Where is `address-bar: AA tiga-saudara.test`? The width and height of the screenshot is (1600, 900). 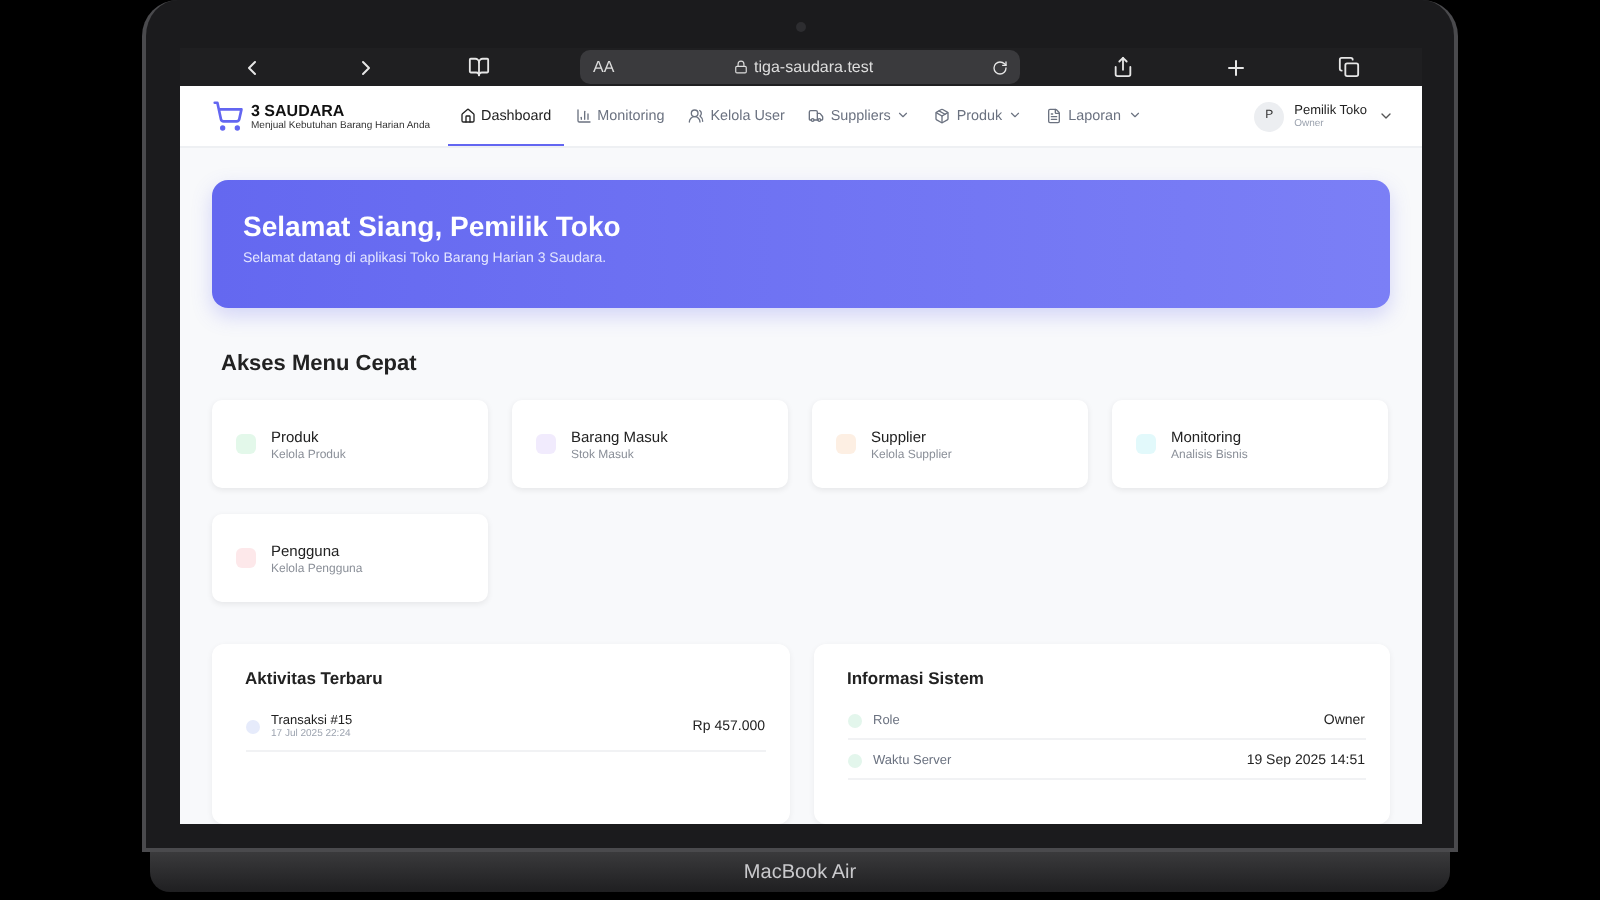 address-bar: AA tiga-saudara.test is located at coordinates (800, 67).